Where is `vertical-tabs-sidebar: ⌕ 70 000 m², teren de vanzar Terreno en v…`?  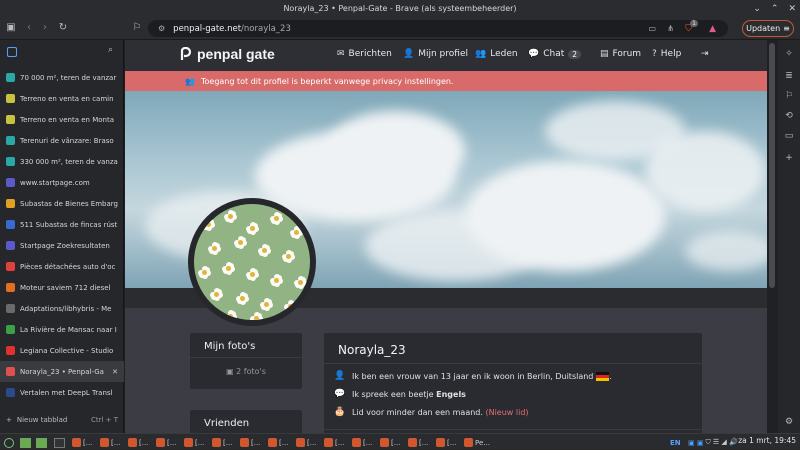
vertical-tabs-sidebar: ⌕ 70 000 m², teren de vanzar Terreno en v… is located at coordinates (62, 236).